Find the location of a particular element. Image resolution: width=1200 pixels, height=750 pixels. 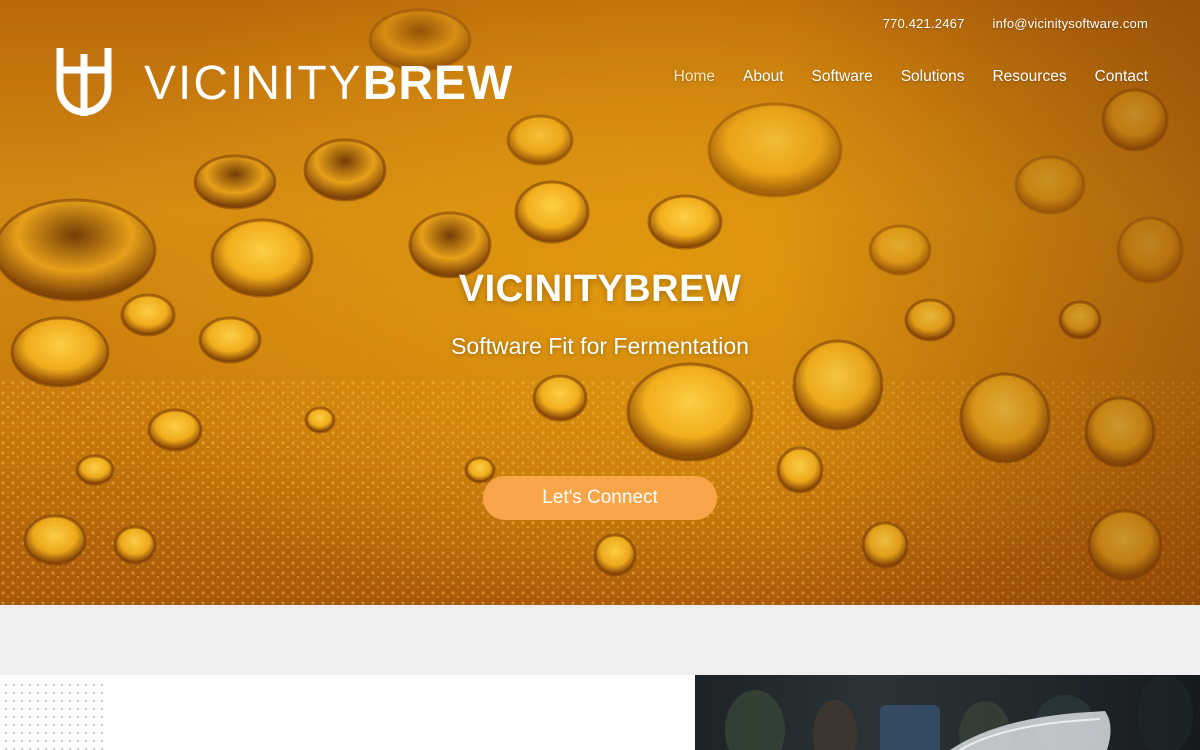

nav-item-about: About is located at coordinates (763, 77).